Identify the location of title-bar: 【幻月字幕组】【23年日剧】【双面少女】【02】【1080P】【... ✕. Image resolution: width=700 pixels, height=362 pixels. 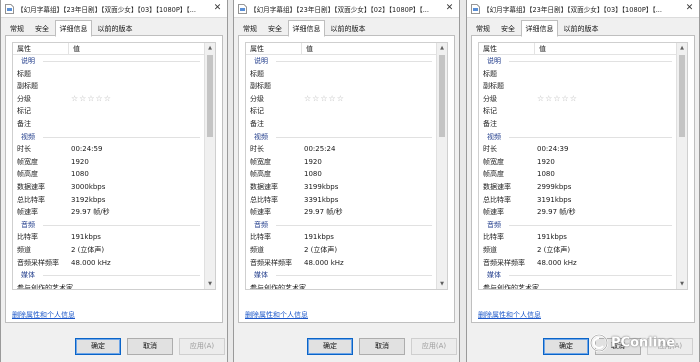
(346, 9).